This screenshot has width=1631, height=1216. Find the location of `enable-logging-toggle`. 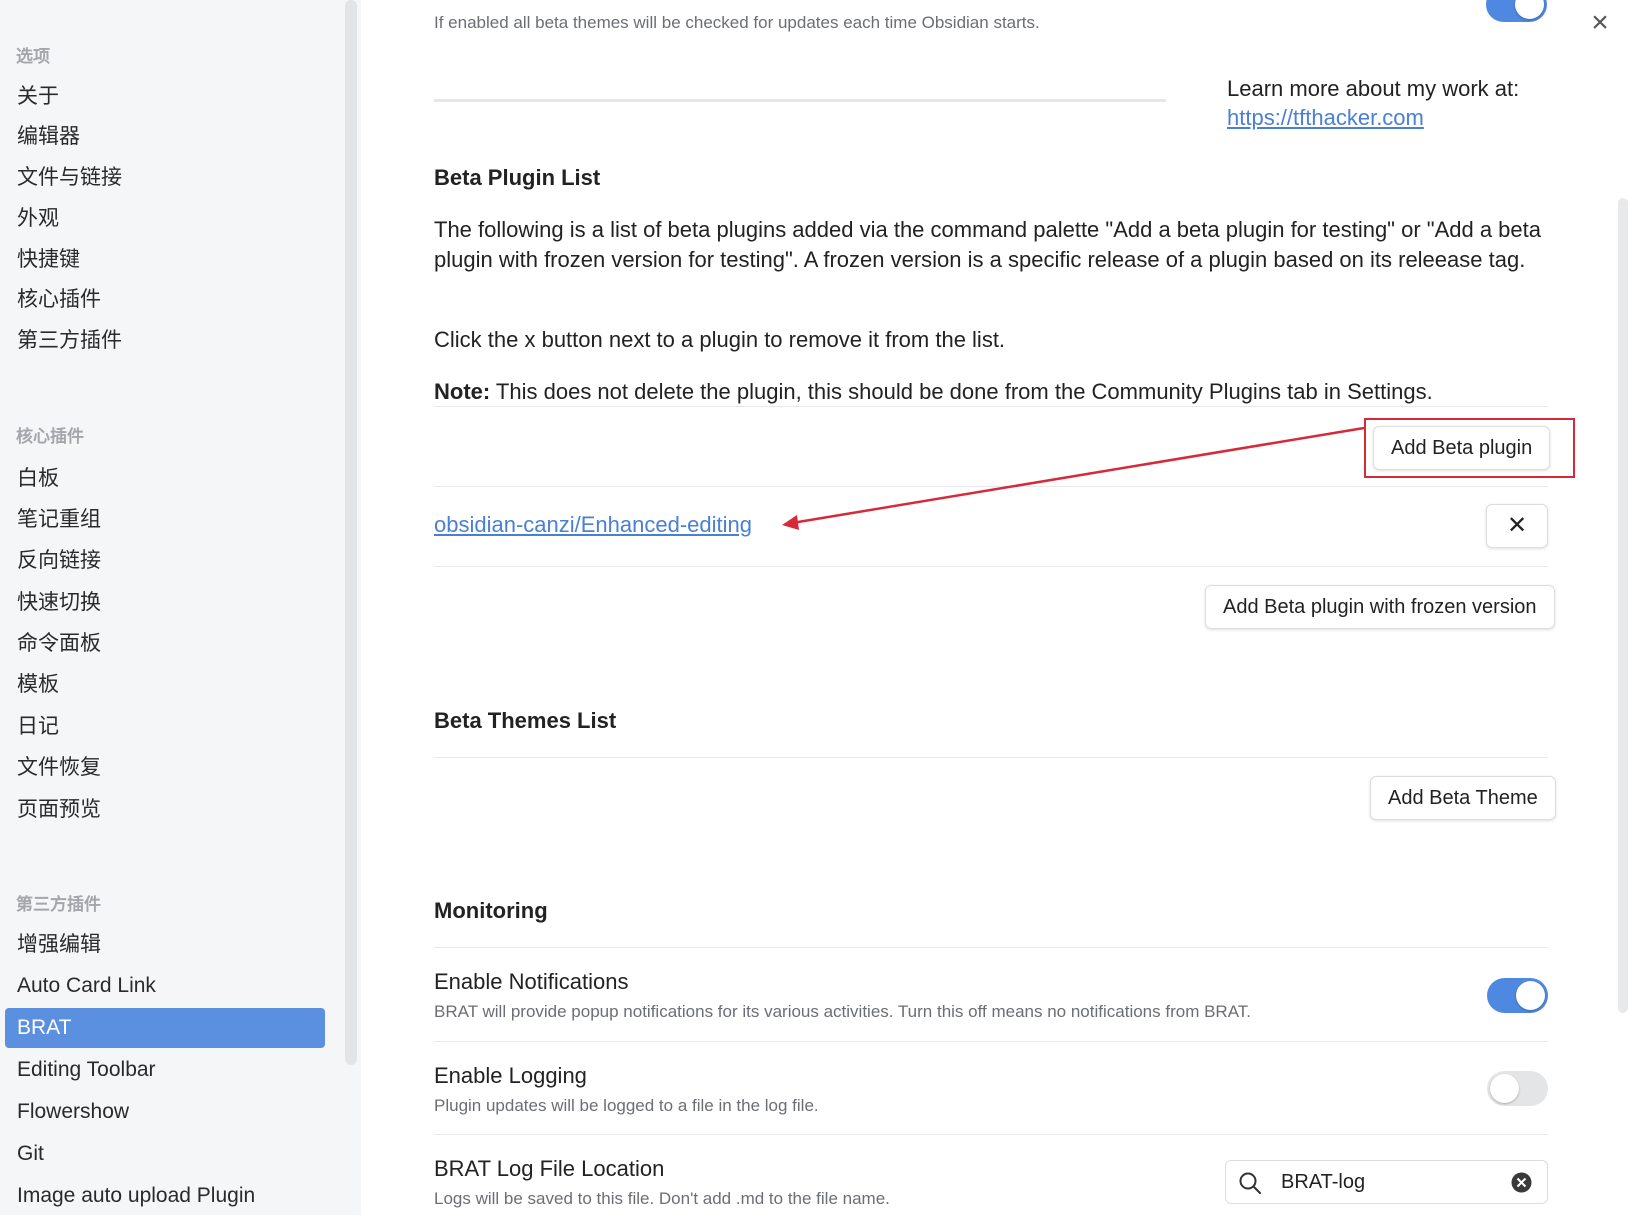

enable-logging-toggle is located at coordinates (1517, 1088).